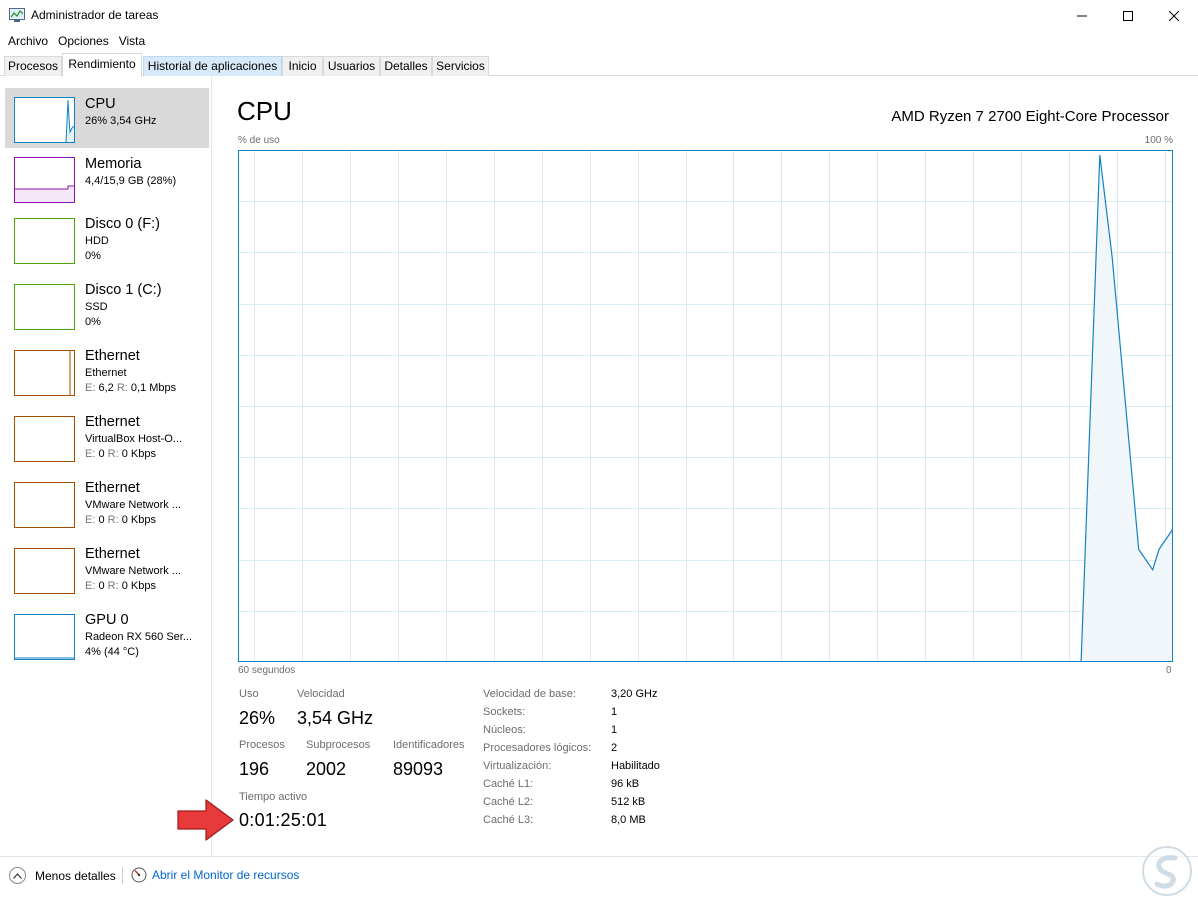  I want to click on sidebar-item-detail: 4,4/15,9 GB (28%), so click(131, 181).